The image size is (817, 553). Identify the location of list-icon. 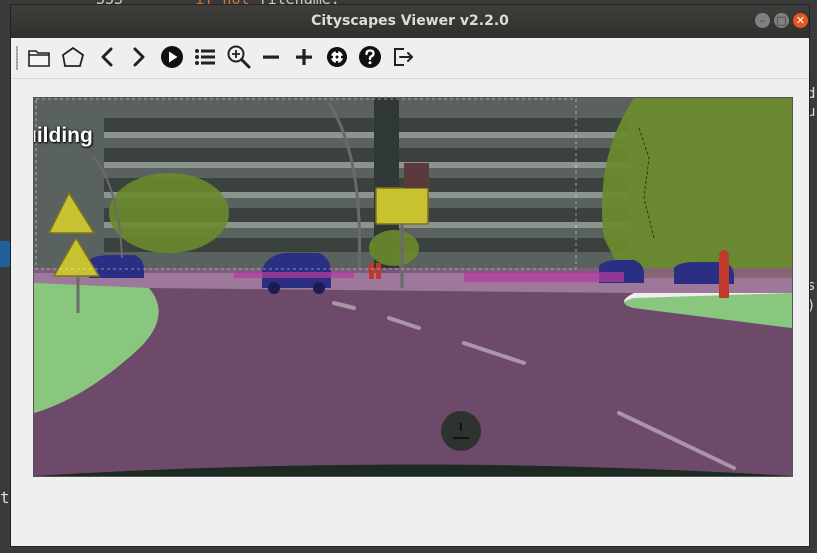
(205, 57).